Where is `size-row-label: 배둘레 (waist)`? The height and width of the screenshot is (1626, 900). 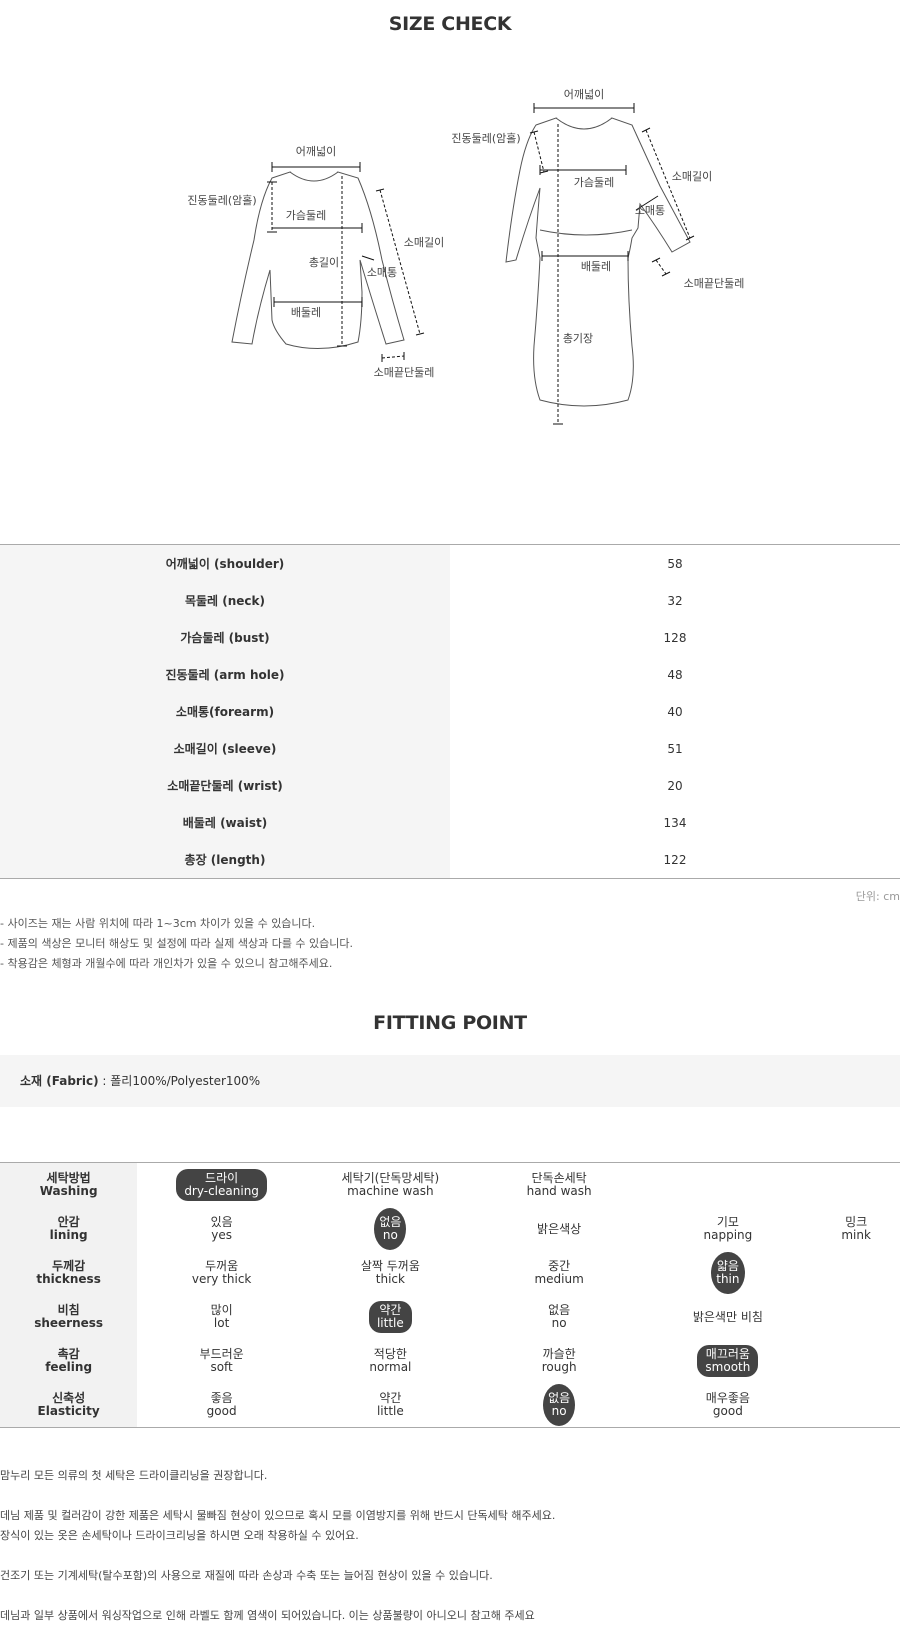
size-row-label: 배둘레 (waist) is located at coordinates (225, 822).